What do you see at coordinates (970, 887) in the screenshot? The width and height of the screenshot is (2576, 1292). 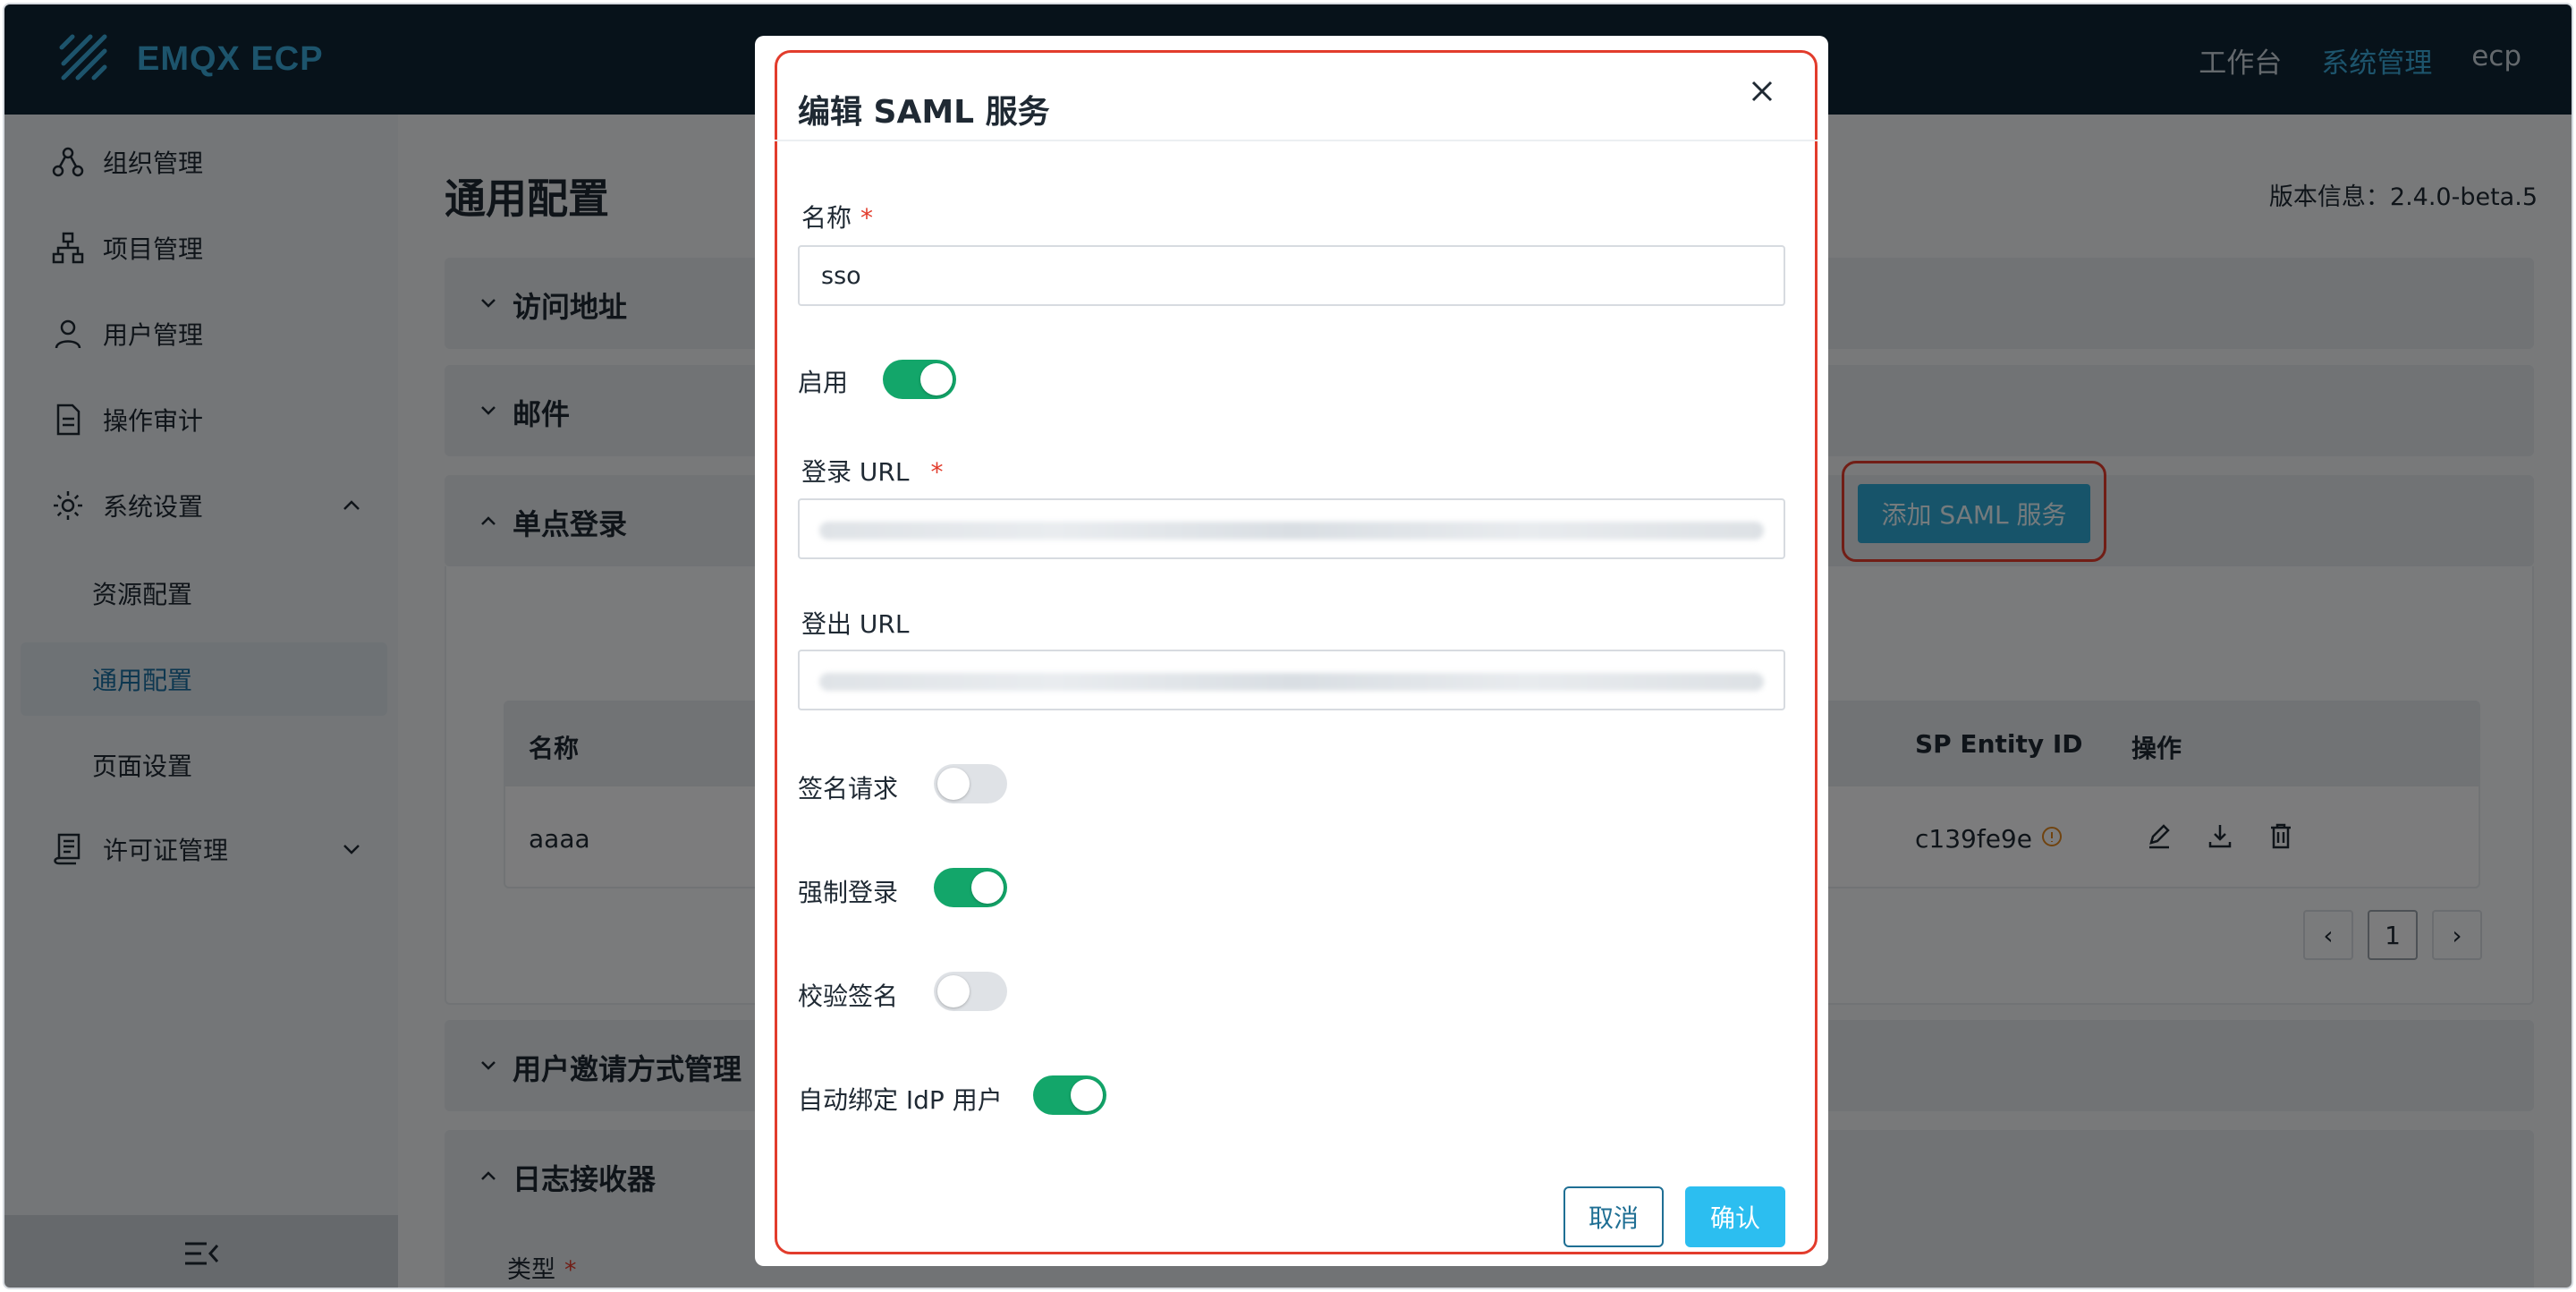 I see `force-login-toggle` at bounding box center [970, 887].